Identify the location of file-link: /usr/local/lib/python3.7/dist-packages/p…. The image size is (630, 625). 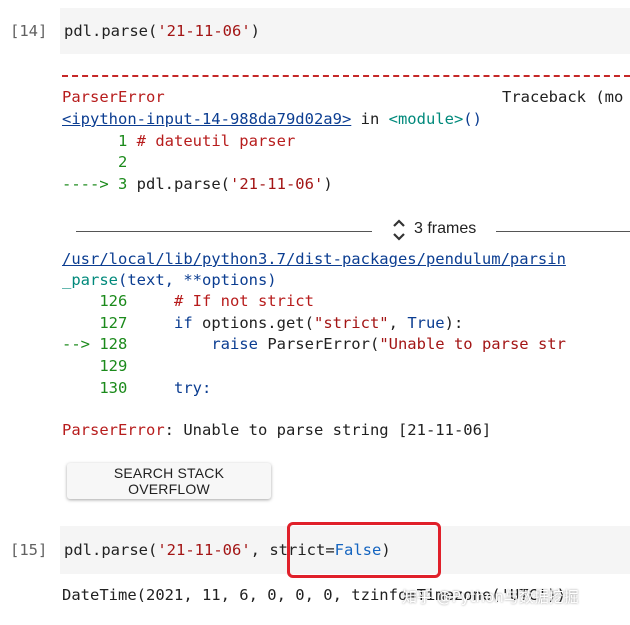
(314, 259).